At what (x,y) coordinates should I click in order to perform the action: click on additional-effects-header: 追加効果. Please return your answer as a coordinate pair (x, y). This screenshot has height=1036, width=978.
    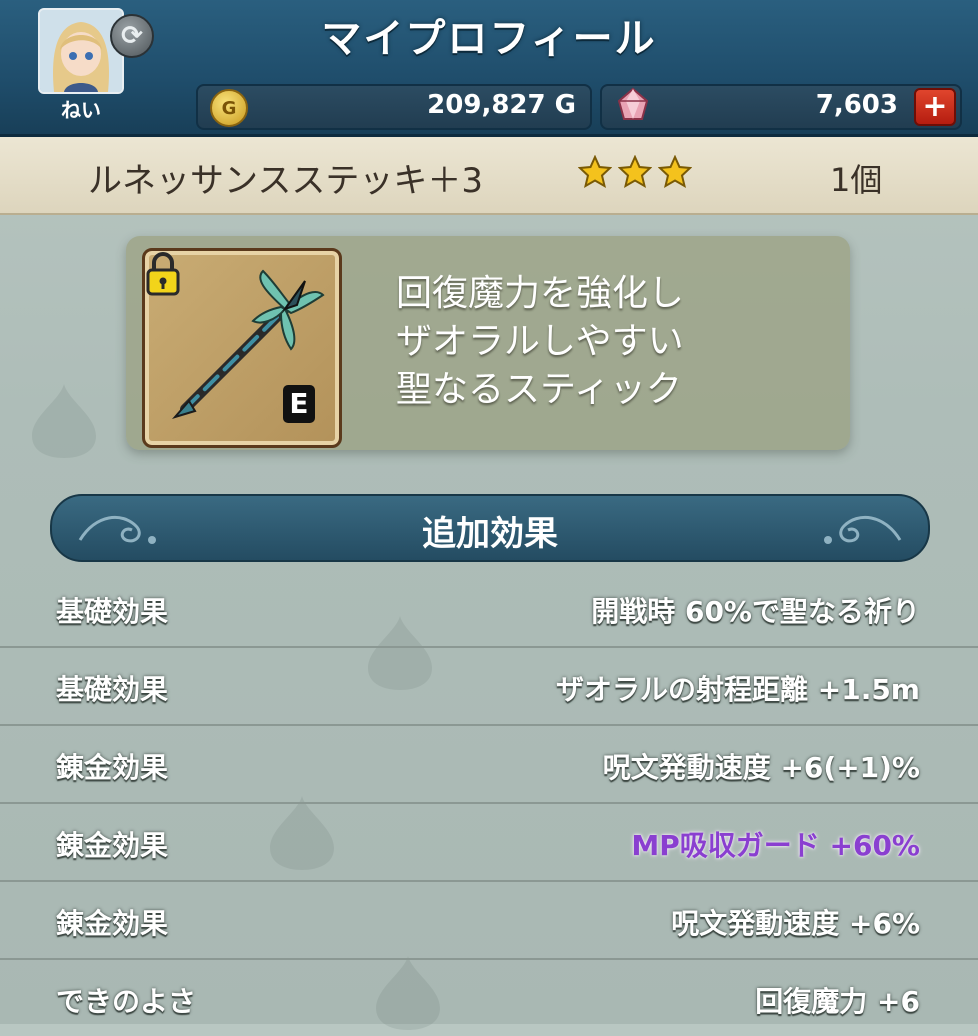
    Looking at the image, I should click on (490, 528).